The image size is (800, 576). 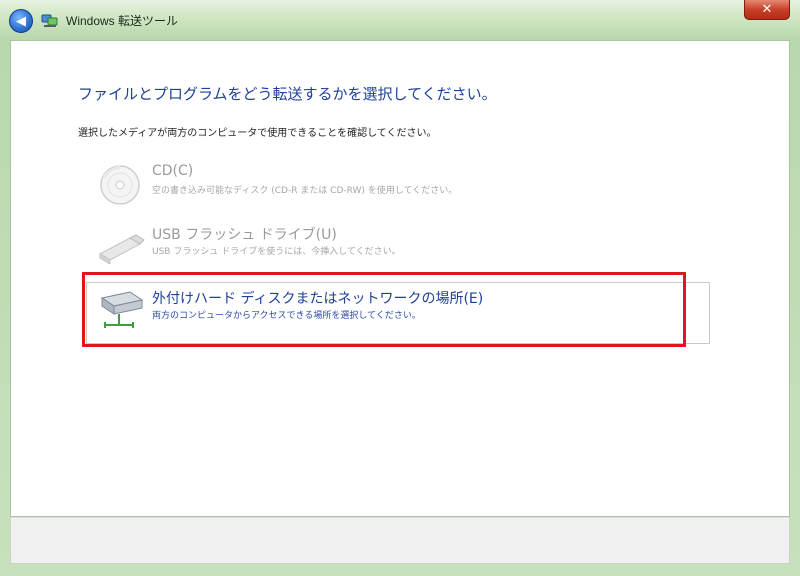 What do you see at coordinates (400, 20) in the screenshot?
I see `title-bar: ◀ Windows 転送ツール ✕` at bounding box center [400, 20].